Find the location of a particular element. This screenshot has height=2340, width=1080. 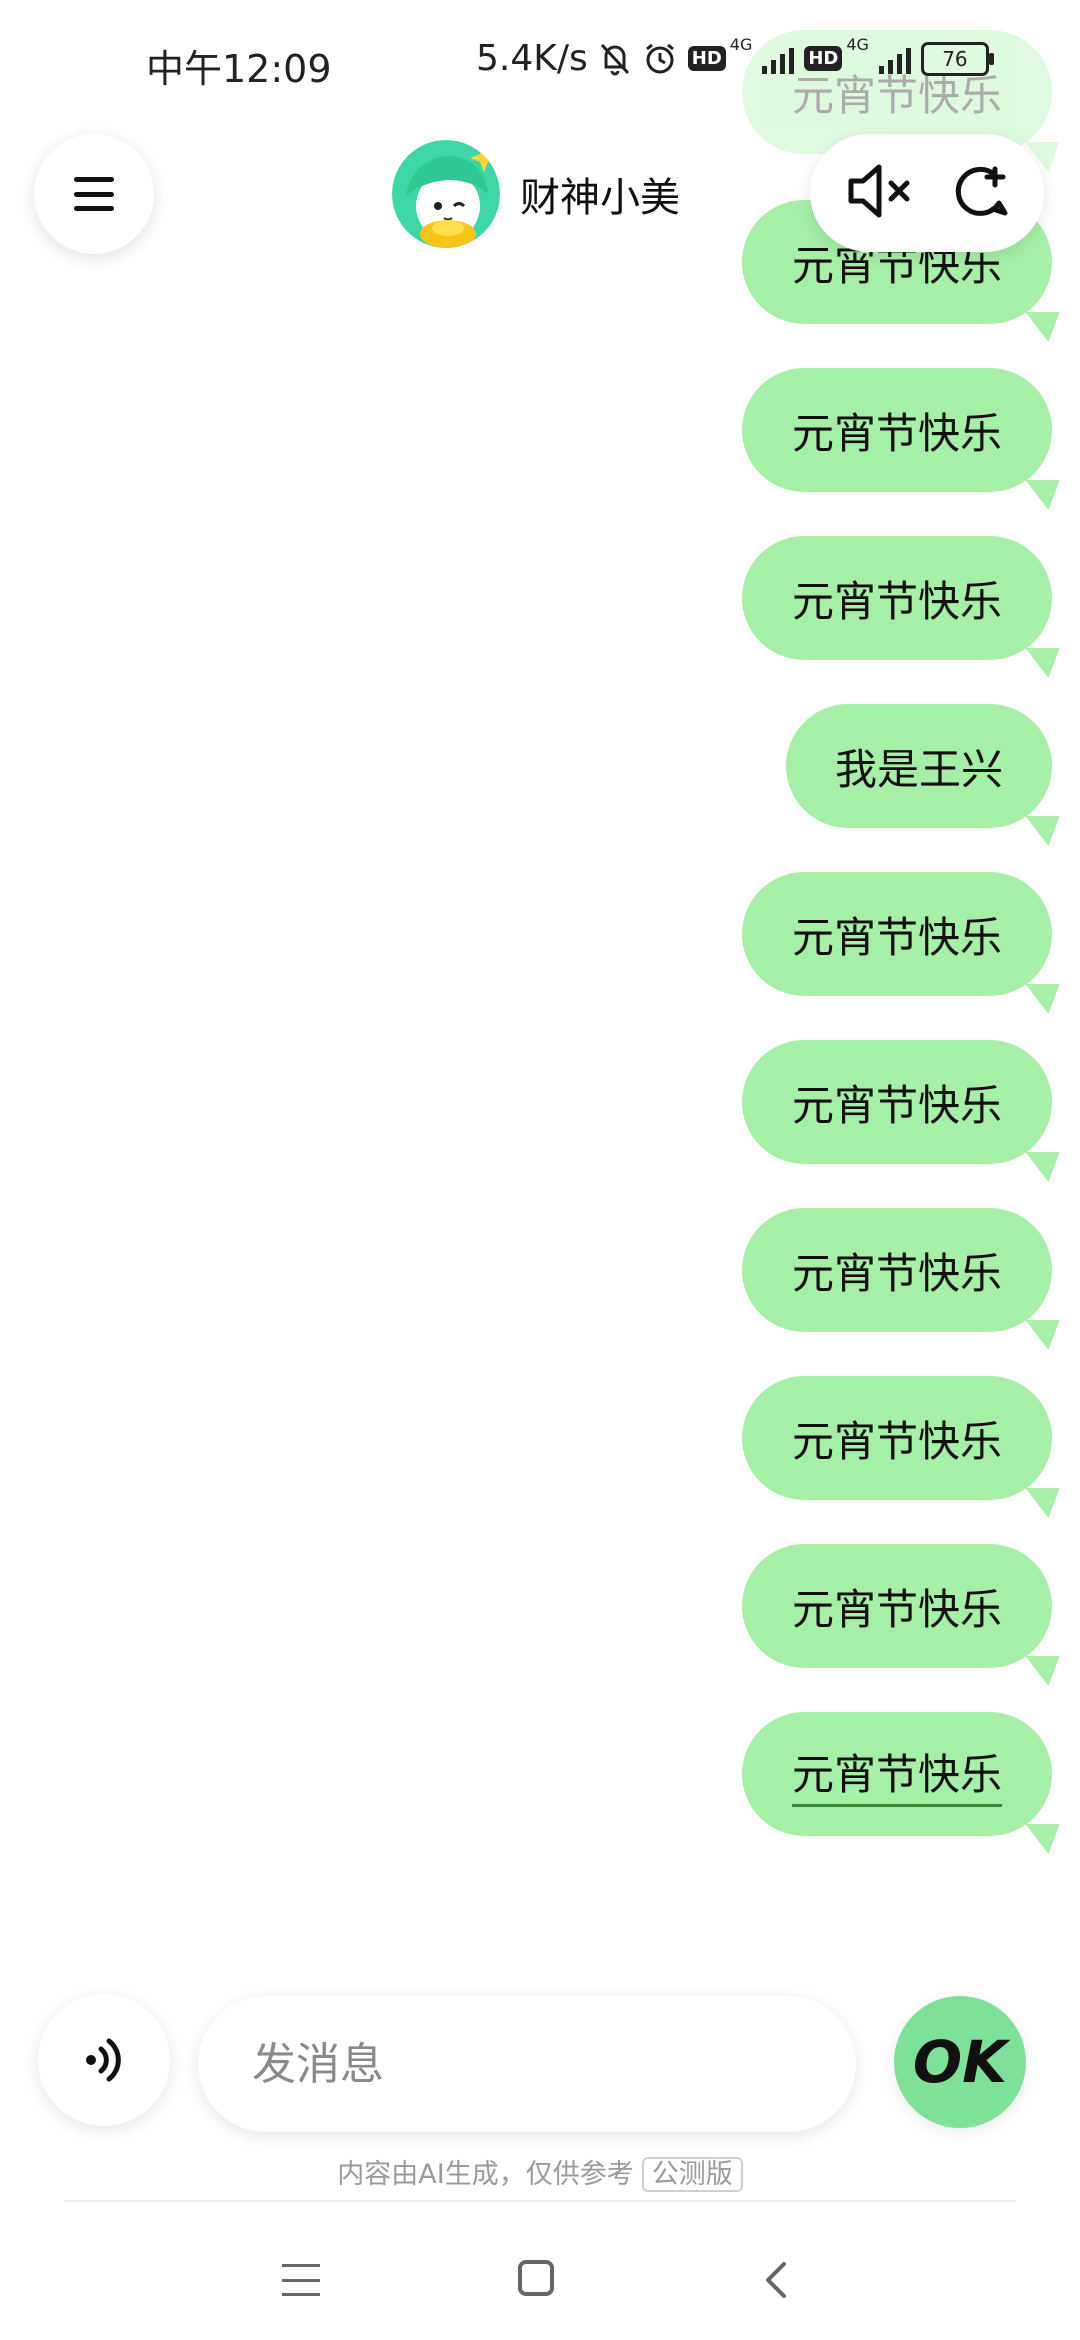

divider is located at coordinates (540, 2201).